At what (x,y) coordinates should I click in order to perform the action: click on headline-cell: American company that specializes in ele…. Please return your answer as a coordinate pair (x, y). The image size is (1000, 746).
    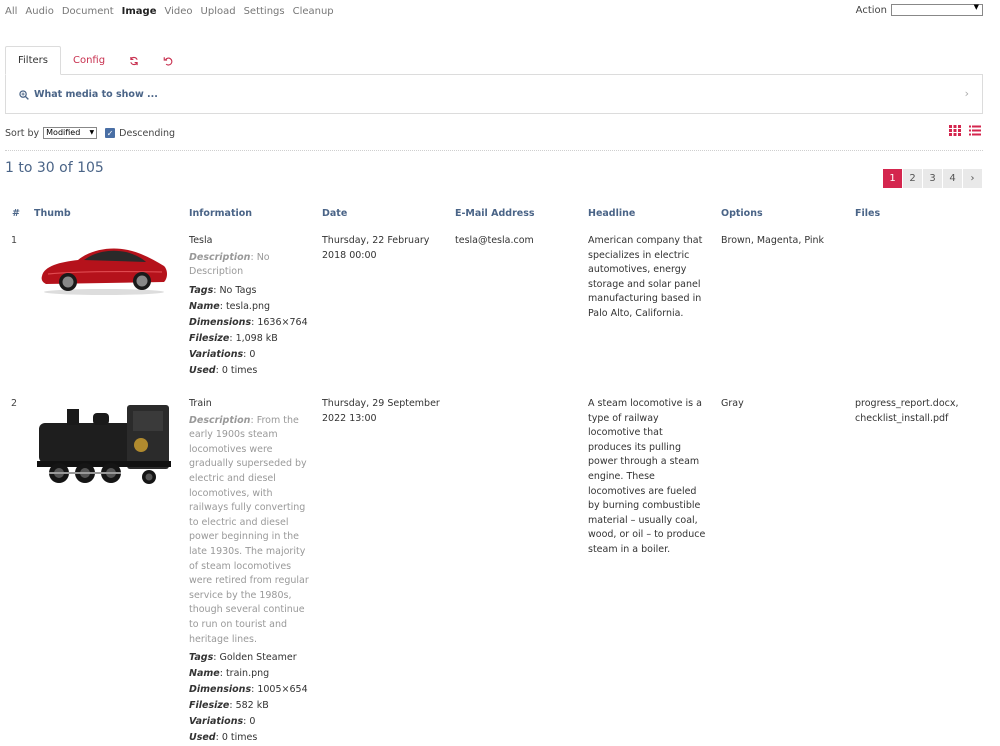
    Looking at the image, I should click on (645, 277).